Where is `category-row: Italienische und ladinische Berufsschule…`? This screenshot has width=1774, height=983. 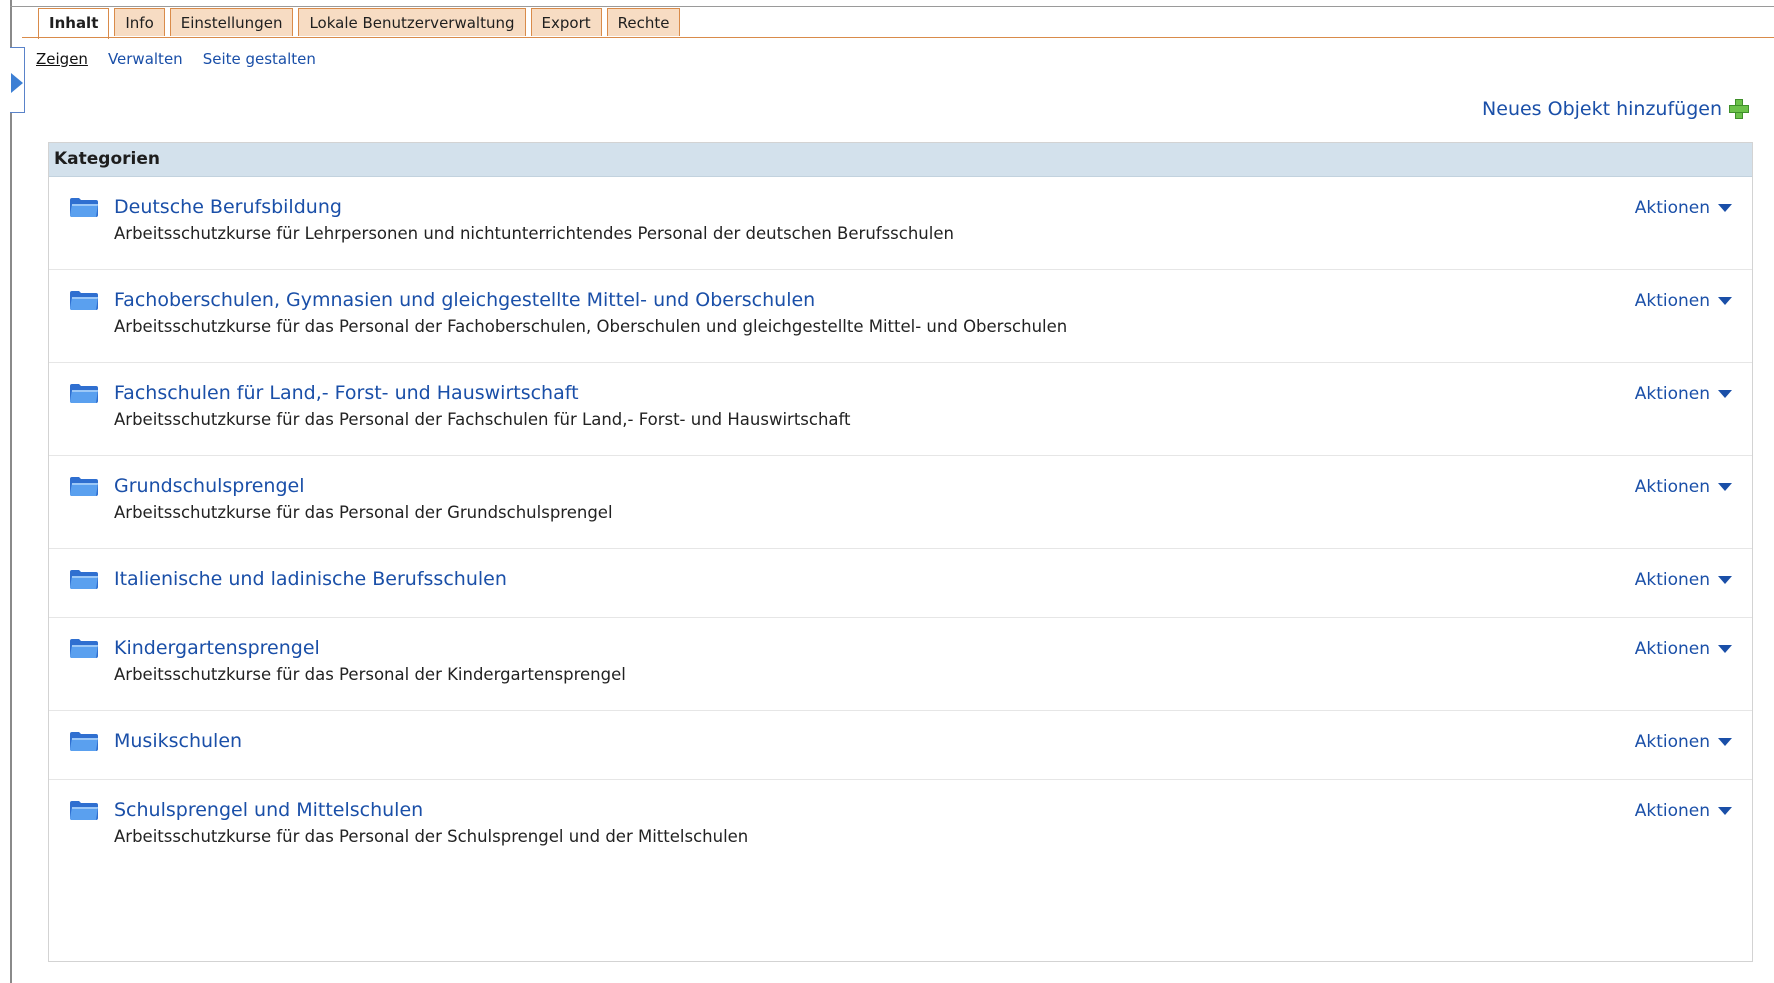
category-row: Italienische und ladinische Berufsschule… is located at coordinates (900, 583).